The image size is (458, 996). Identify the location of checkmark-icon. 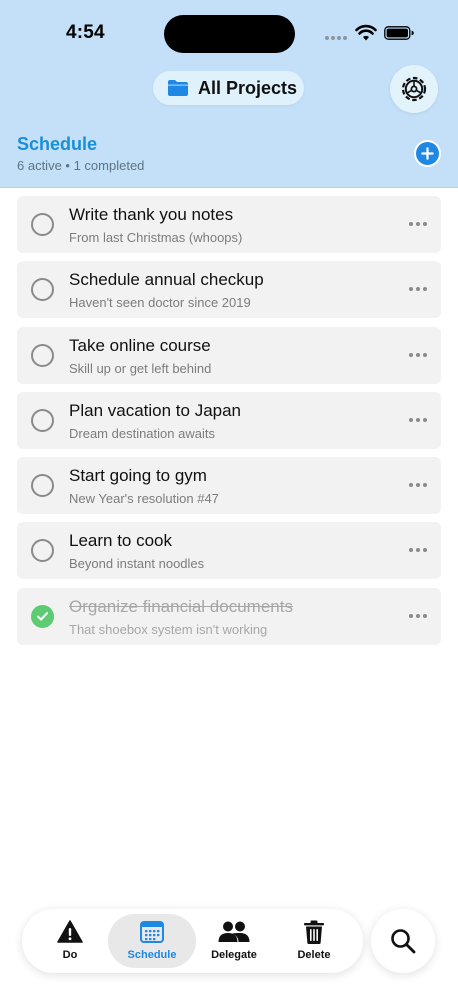
(42, 616).